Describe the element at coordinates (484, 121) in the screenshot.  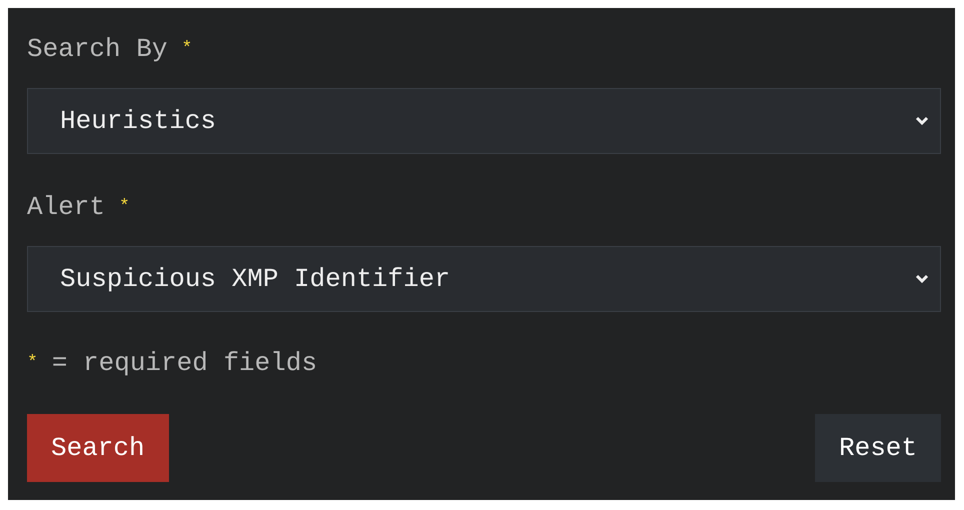
I see `select-field: Heuristics` at that location.